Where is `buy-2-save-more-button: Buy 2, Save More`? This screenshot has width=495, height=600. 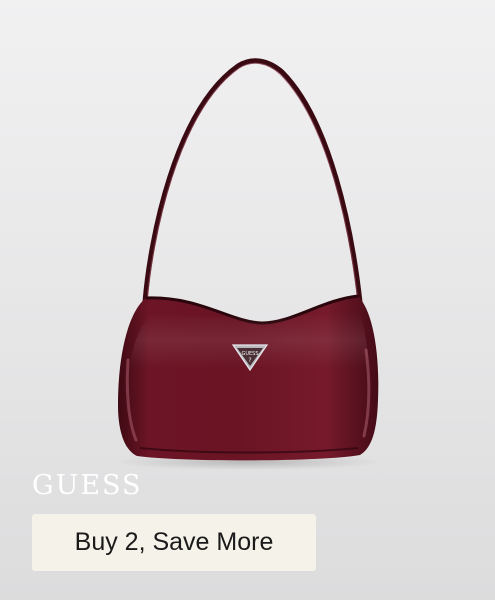 buy-2-save-more-button: Buy 2, Save More is located at coordinates (174, 542).